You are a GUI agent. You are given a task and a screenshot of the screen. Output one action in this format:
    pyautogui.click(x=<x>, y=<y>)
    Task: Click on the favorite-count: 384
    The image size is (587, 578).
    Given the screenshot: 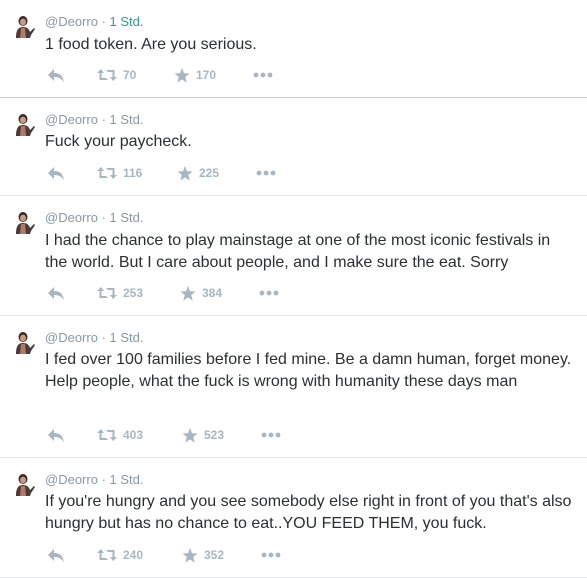 What is the action you would take?
    pyautogui.click(x=212, y=293)
    